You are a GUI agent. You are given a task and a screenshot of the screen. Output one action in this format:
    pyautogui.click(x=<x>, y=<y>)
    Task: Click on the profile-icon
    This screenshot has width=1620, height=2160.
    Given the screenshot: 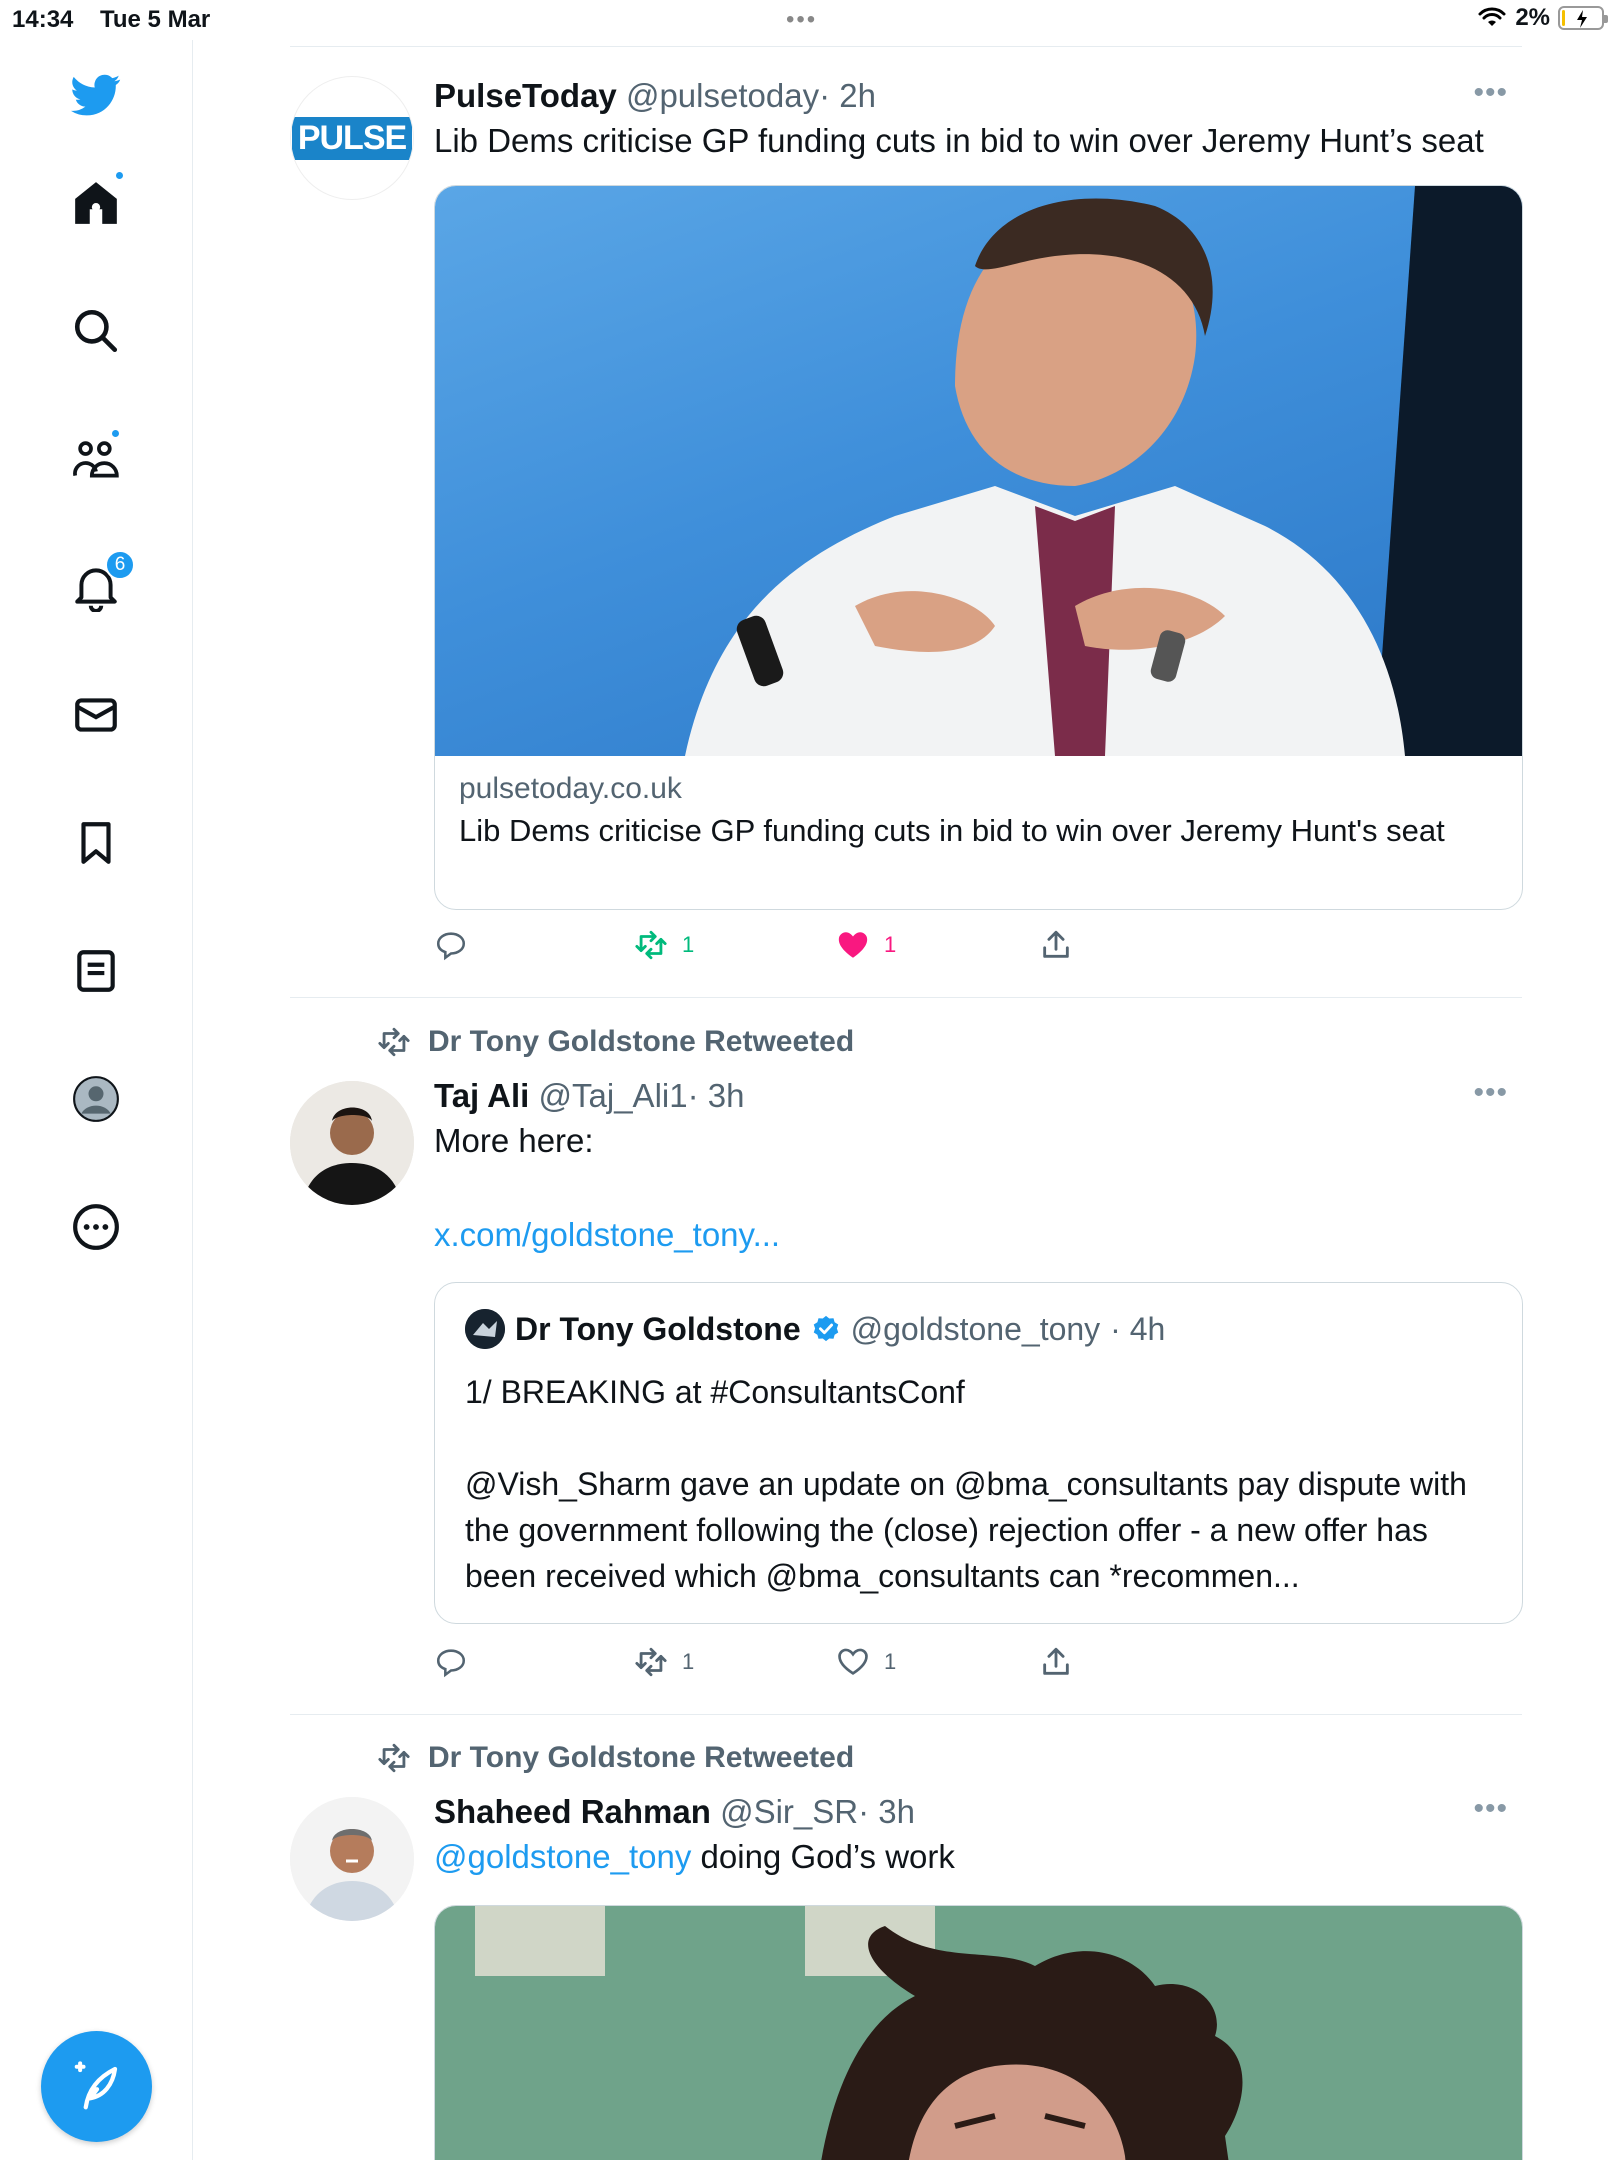 What is the action you would take?
    pyautogui.click(x=96, y=1099)
    